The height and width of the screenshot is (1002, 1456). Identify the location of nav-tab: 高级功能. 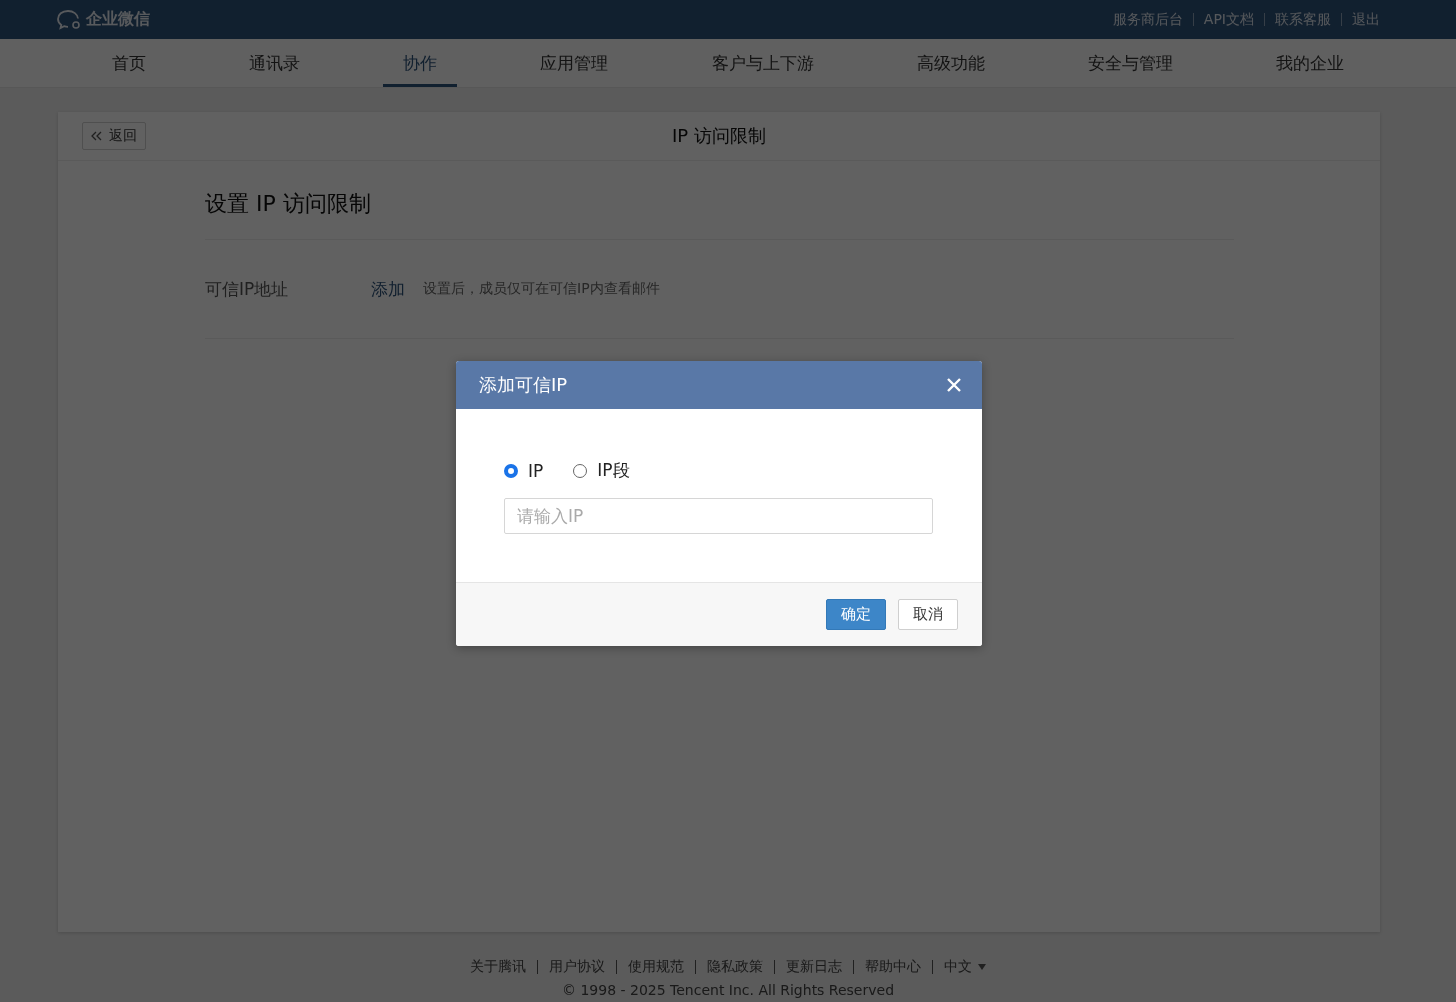
(950, 63).